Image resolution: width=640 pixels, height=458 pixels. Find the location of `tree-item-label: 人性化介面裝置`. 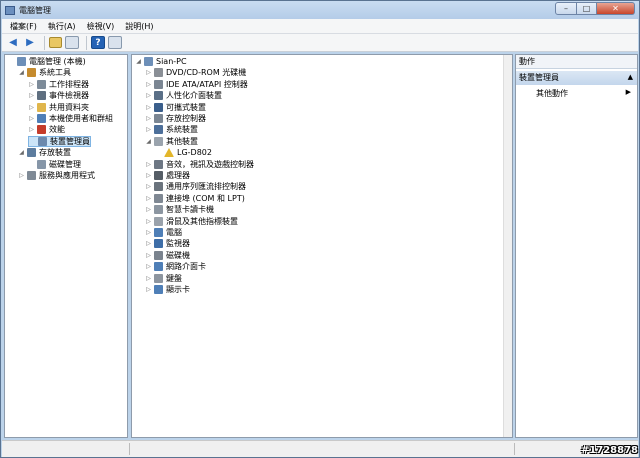

tree-item-label: 人性化介面裝置 is located at coordinates (194, 96).